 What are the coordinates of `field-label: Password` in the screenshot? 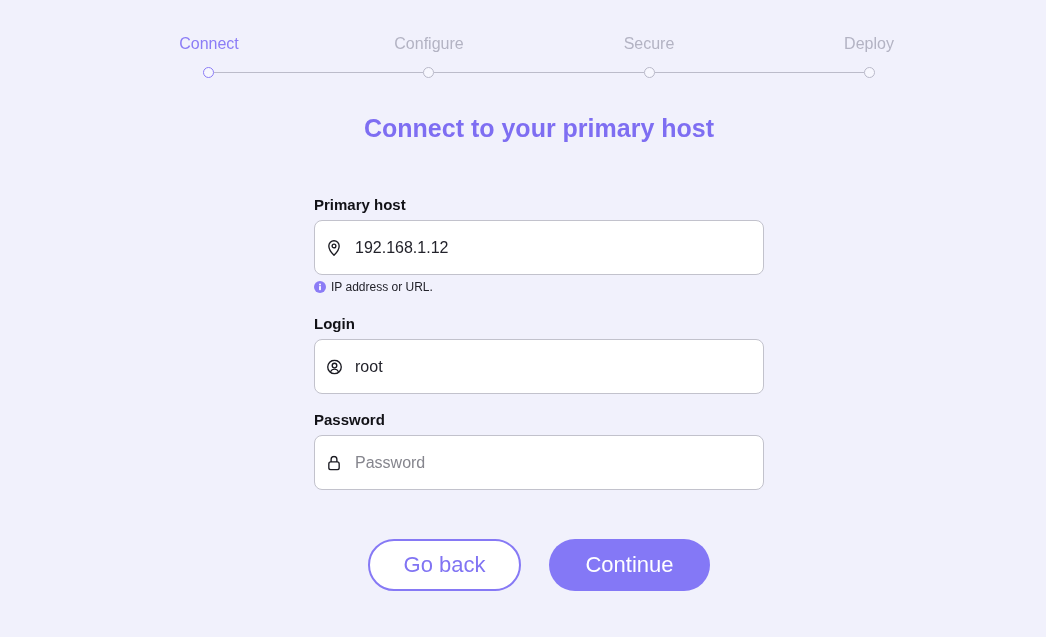 It's located at (349, 420).